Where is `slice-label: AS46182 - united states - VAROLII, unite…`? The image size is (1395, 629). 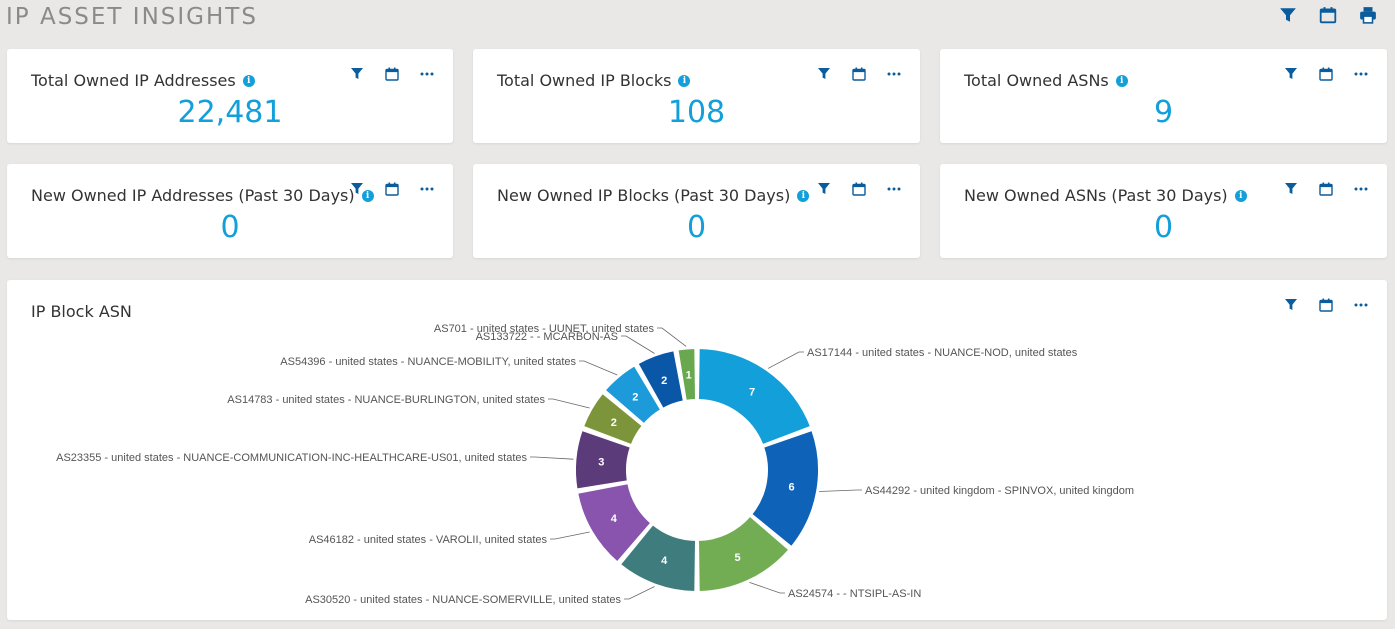 slice-label: AS46182 - united states - VAROLII, unite… is located at coordinates (428, 540).